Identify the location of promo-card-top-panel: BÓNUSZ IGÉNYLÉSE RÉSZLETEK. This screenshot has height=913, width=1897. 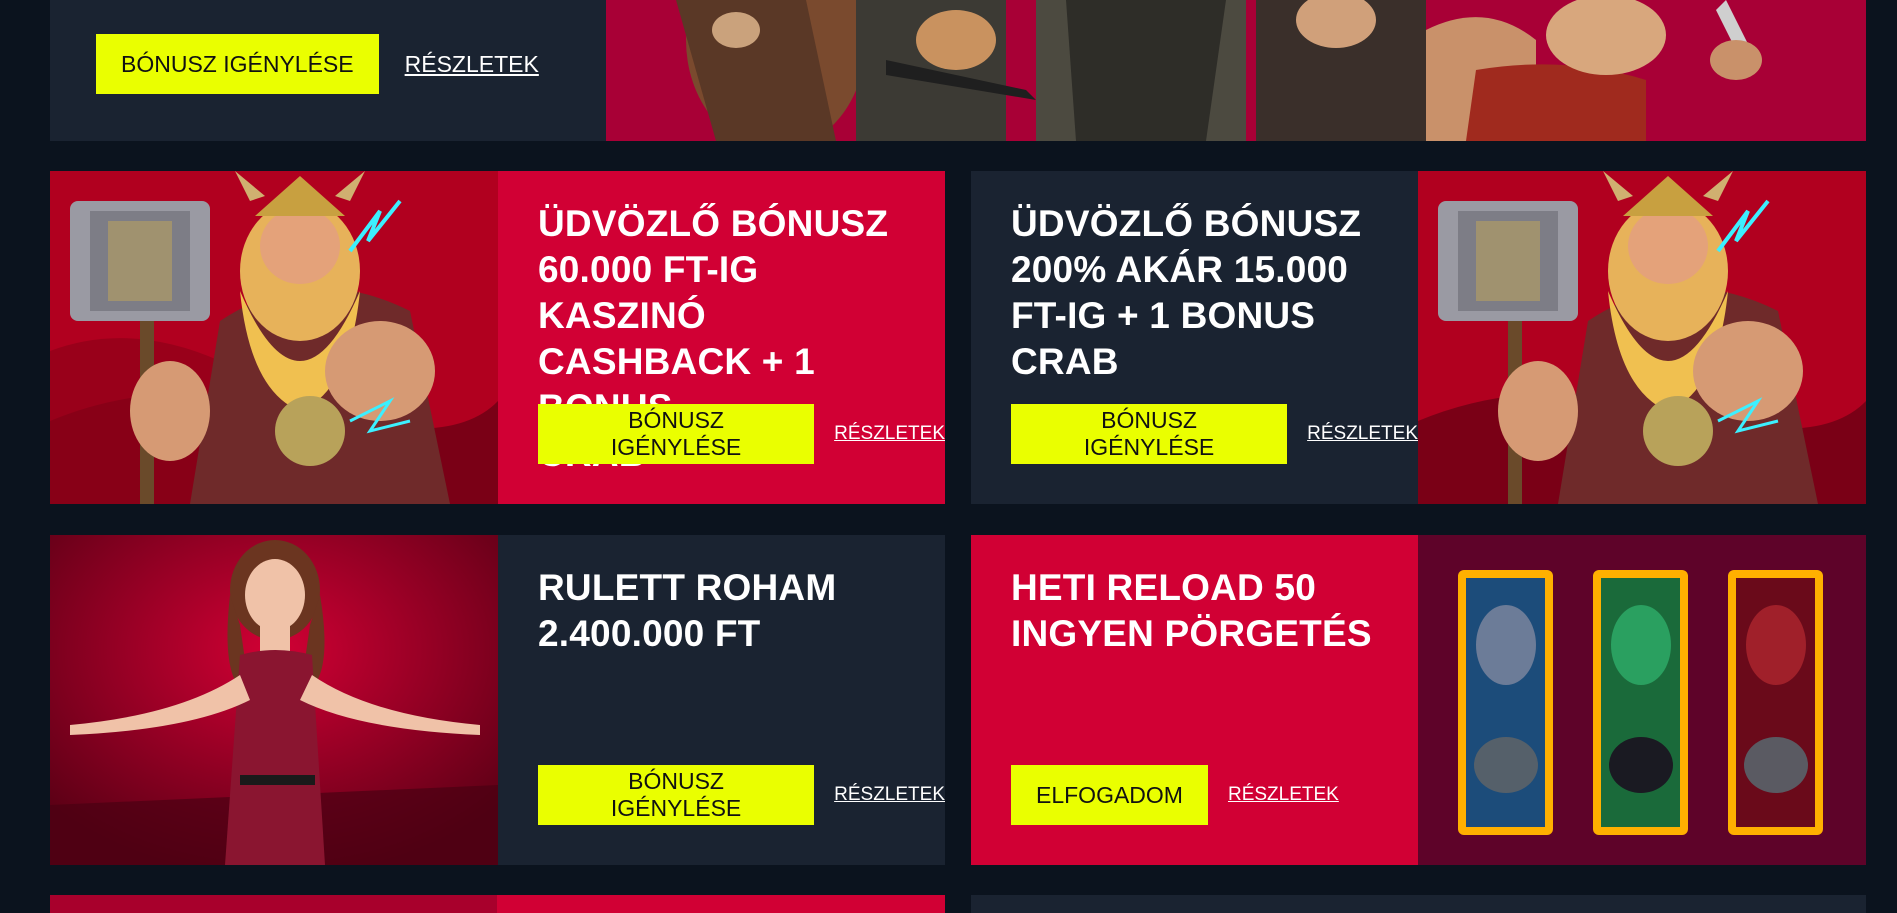
(328, 70).